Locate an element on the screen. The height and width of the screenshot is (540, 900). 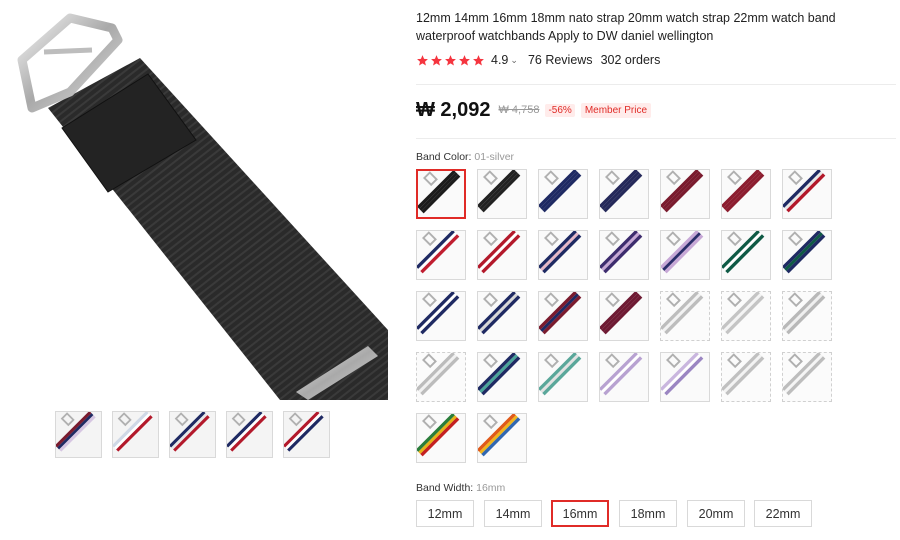
color-swatch-wine is located at coordinates (746, 194).